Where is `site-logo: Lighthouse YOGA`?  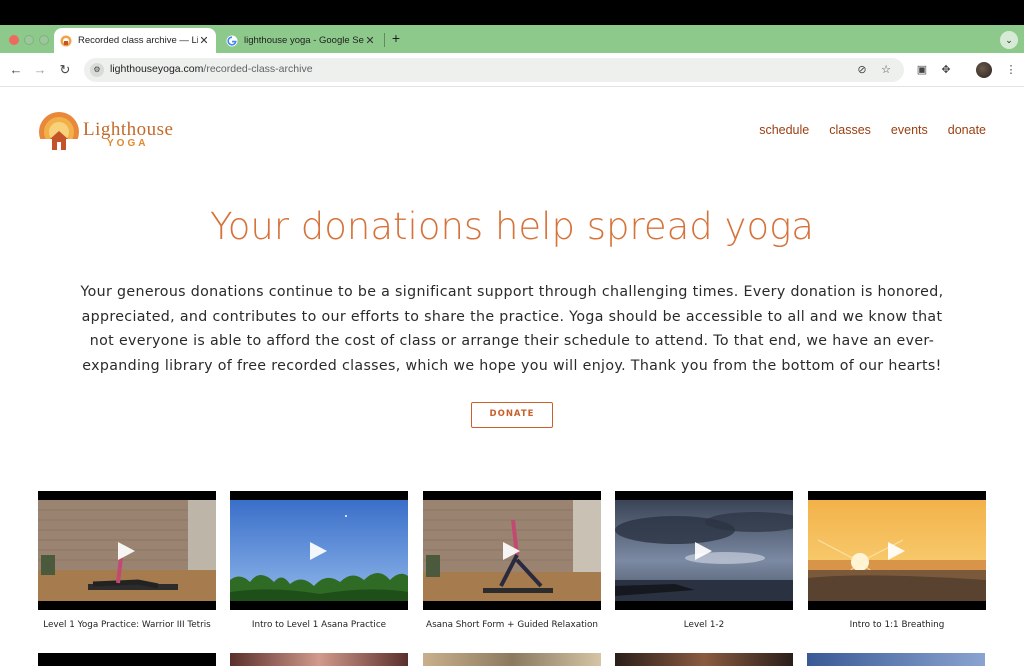 site-logo: Lighthouse YOGA is located at coordinates (113, 132).